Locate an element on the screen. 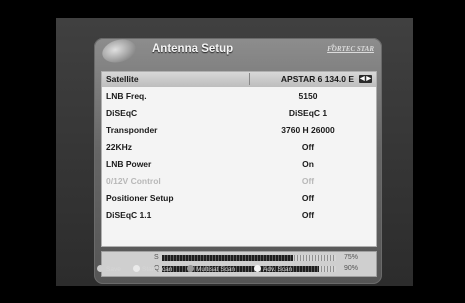  setting-row-positioner-setup: Positioner Setup Off is located at coordinates (239, 198).